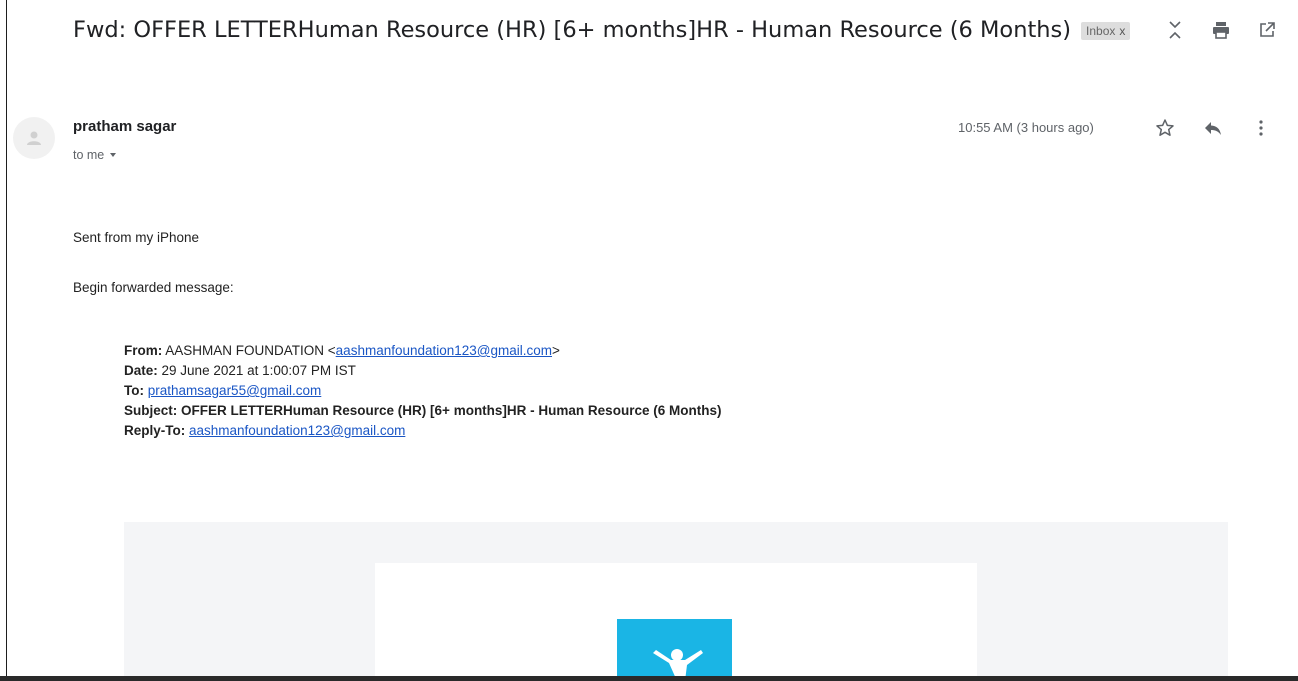  I want to click on foundation-logo, so click(674, 650).